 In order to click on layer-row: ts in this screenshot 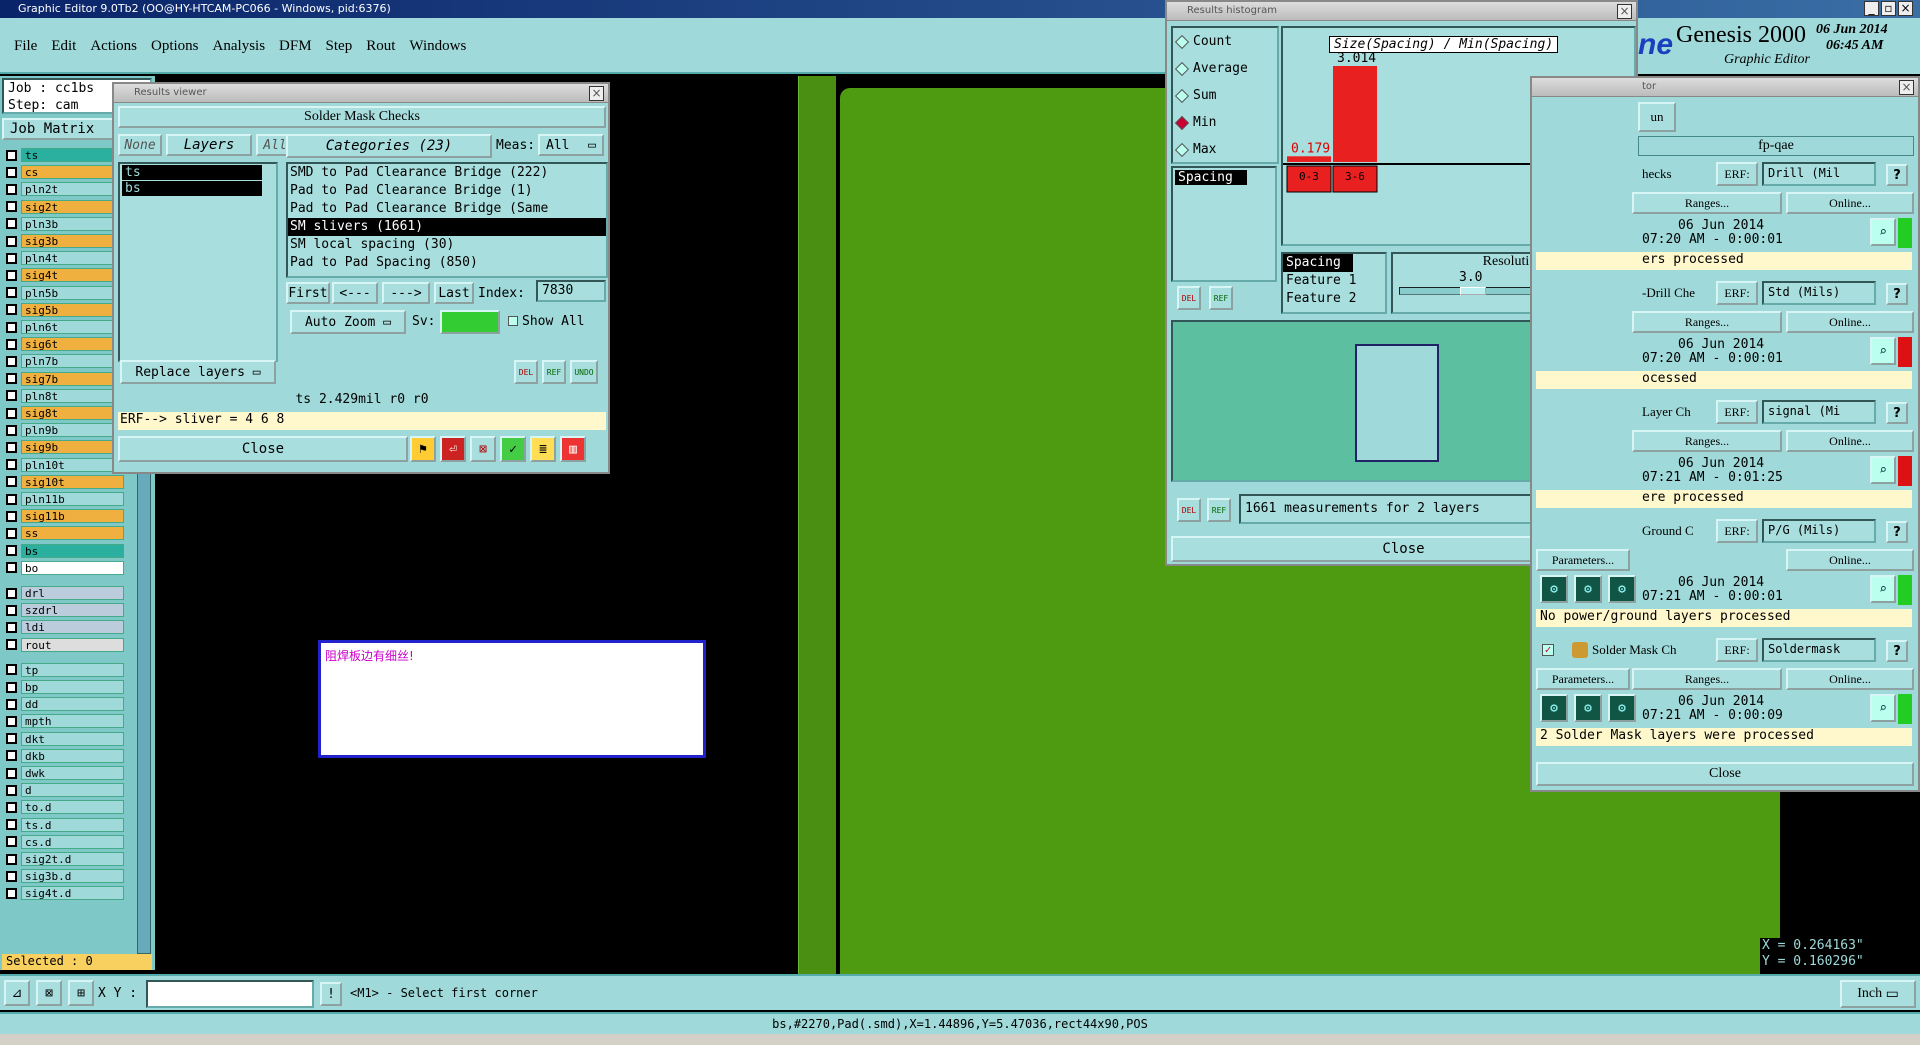, I will do `click(65, 155)`.